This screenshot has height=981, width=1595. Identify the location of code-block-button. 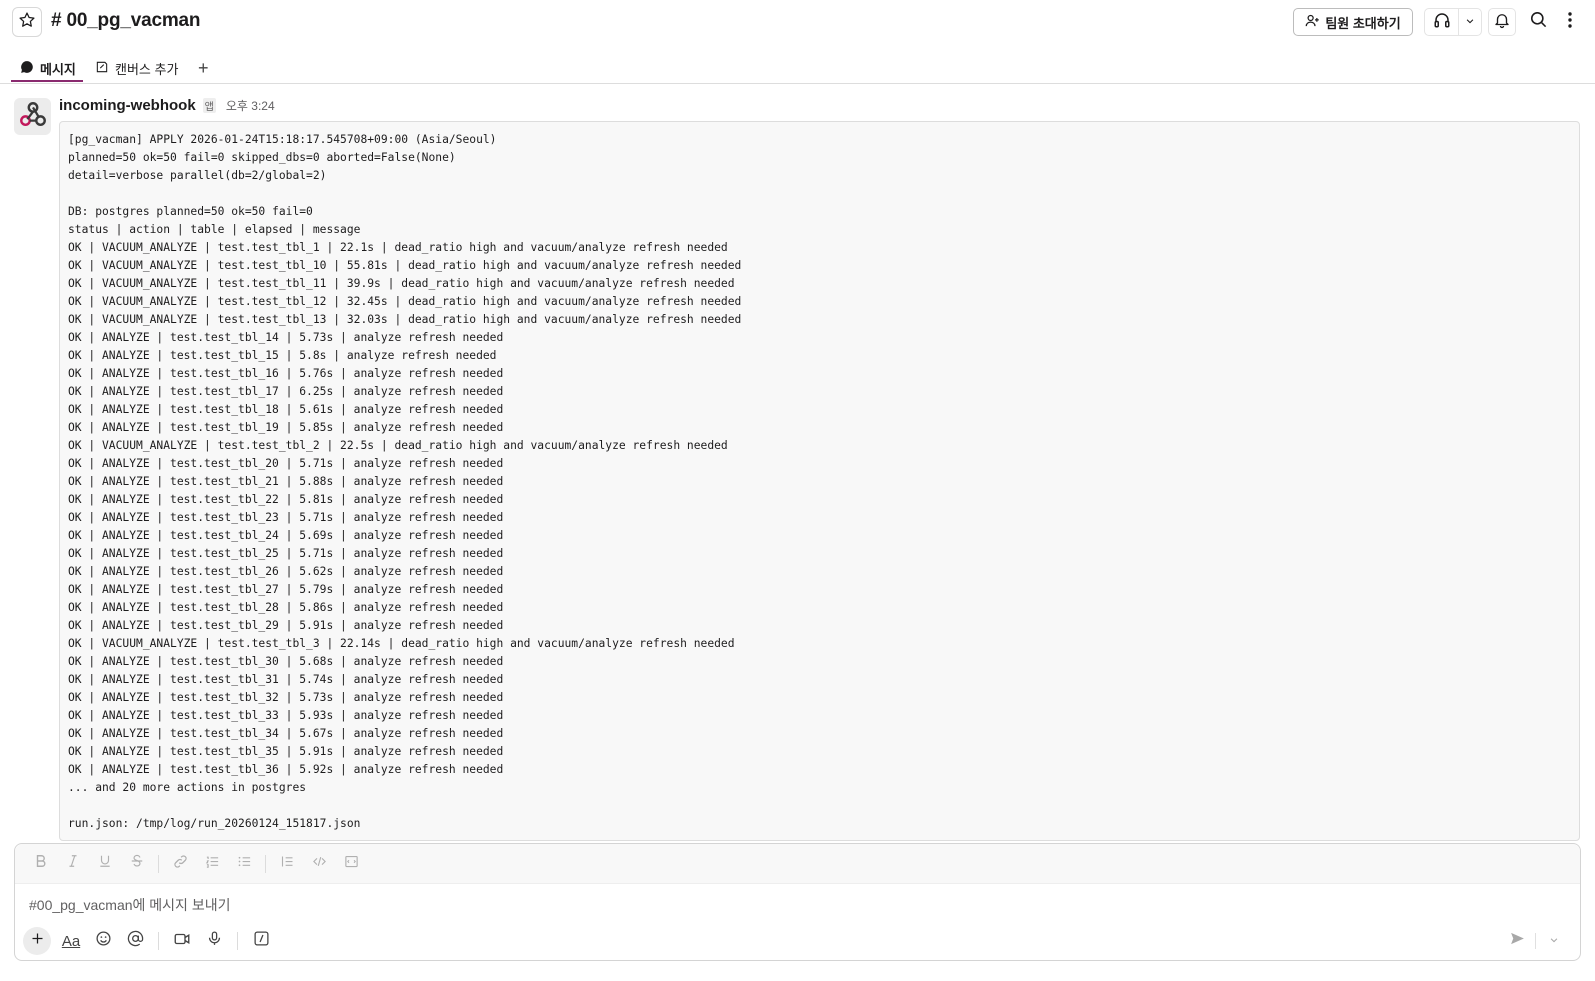
(351, 864).